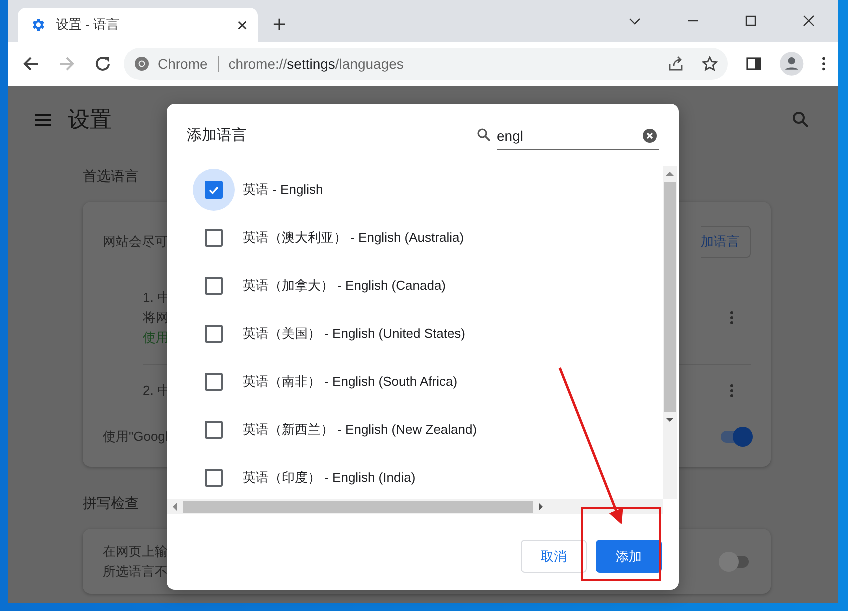 This screenshot has height=611, width=848. What do you see at coordinates (415, 476) in the screenshot?
I see `language-option: 英语（印度） - English (India)` at bounding box center [415, 476].